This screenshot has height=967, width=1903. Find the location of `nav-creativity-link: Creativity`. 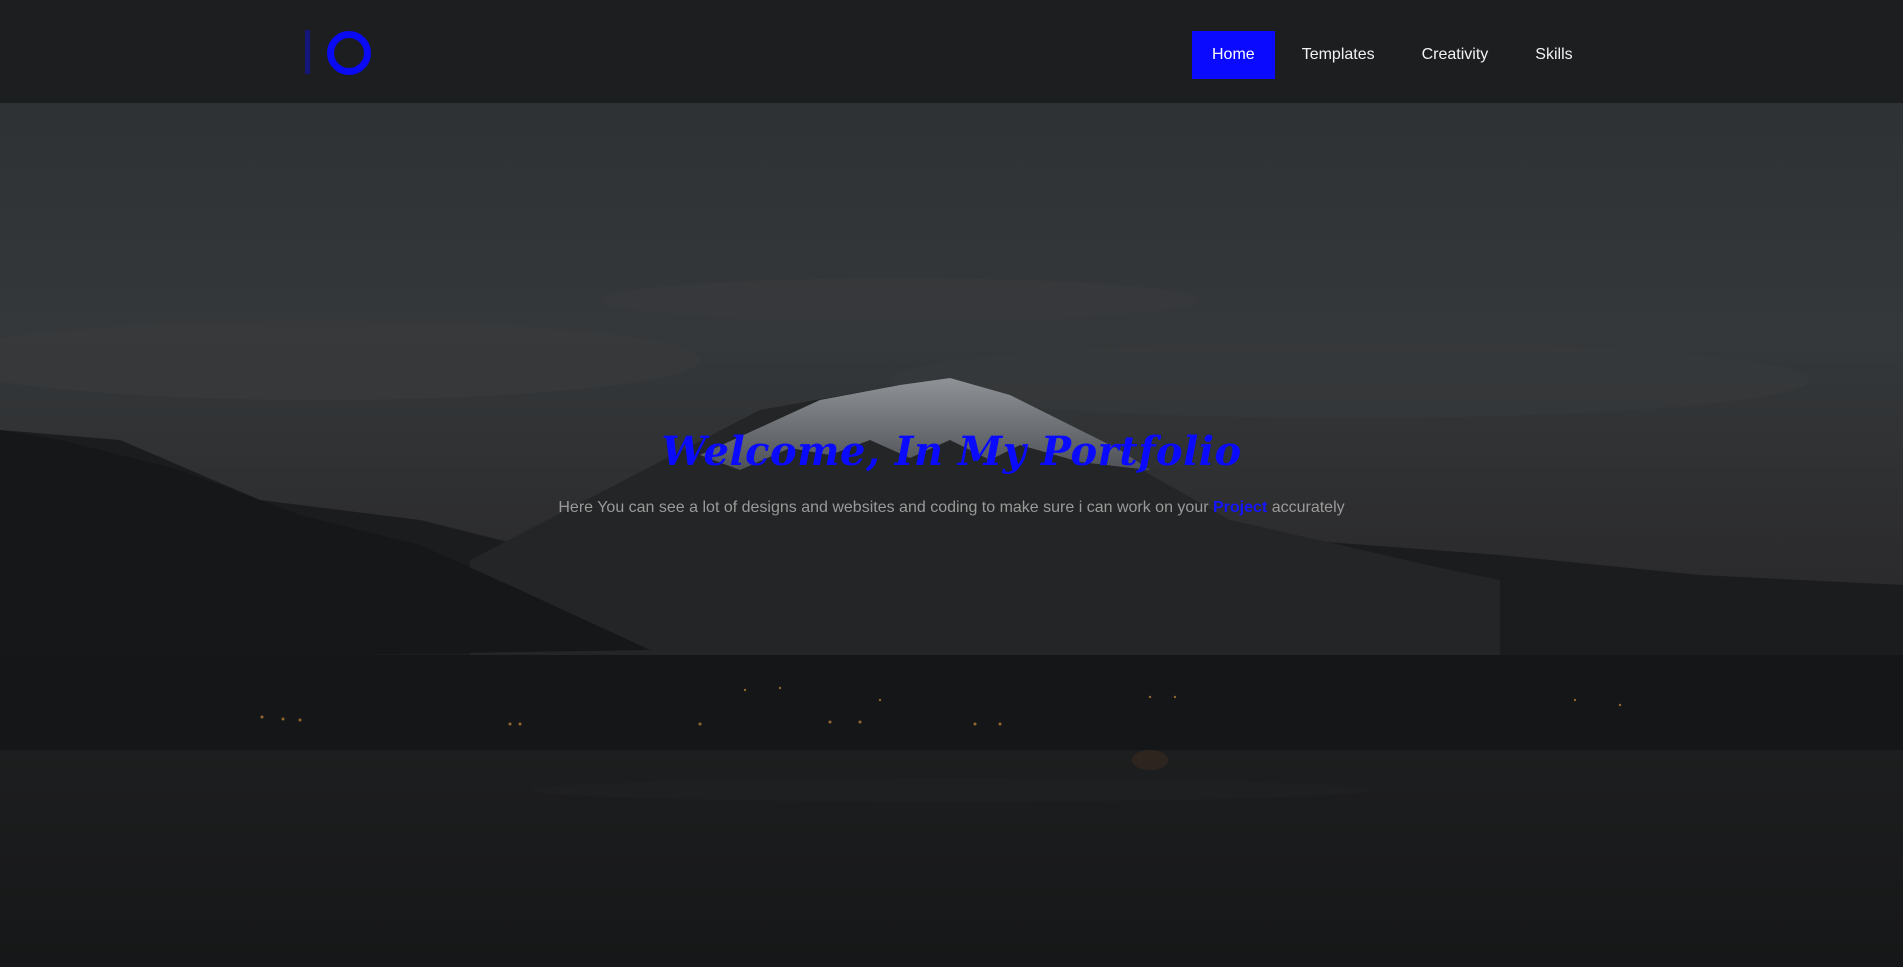

nav-creativity-link: Creativity is located at coordinates (1455, 55).